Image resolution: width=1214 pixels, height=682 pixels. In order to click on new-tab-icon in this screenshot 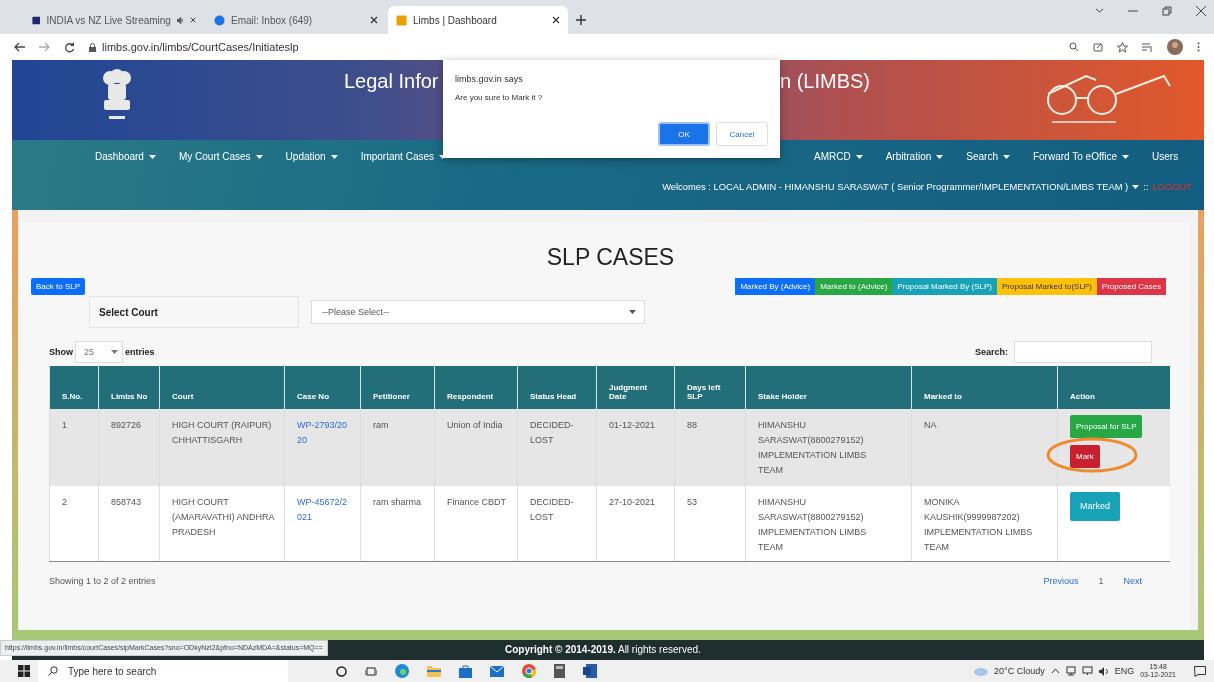, I will do `click(581, 20)`.